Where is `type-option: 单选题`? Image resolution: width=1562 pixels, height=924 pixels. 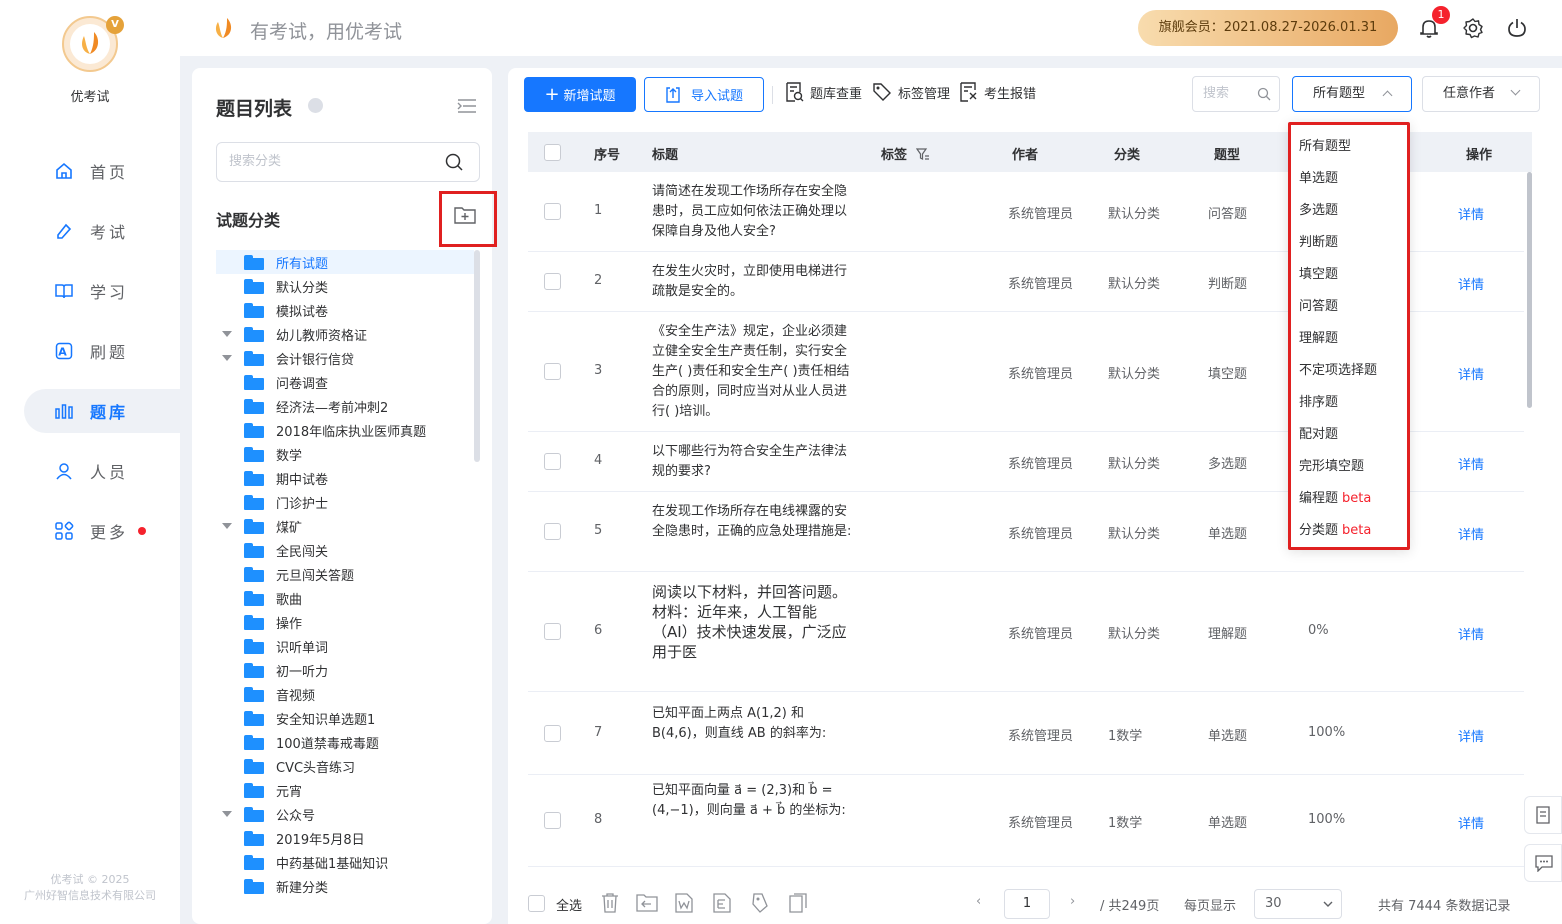
type-option: 单选题 is located at coordinates (1318, 176).